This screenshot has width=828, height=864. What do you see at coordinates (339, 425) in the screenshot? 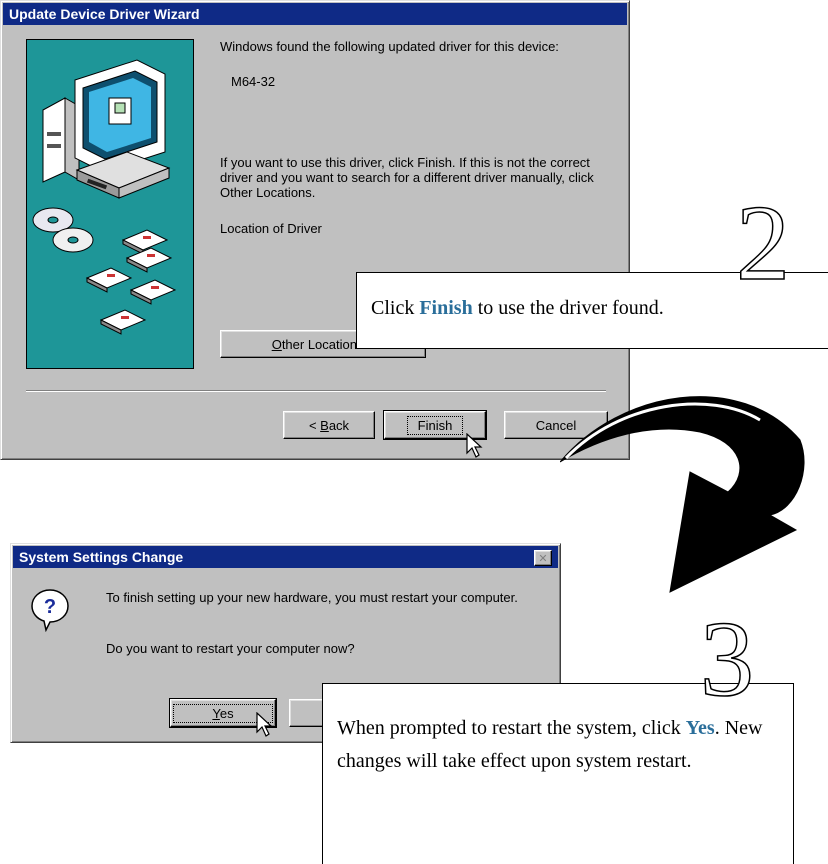
I see `back-text: ack` at bounding box center [339, 425].